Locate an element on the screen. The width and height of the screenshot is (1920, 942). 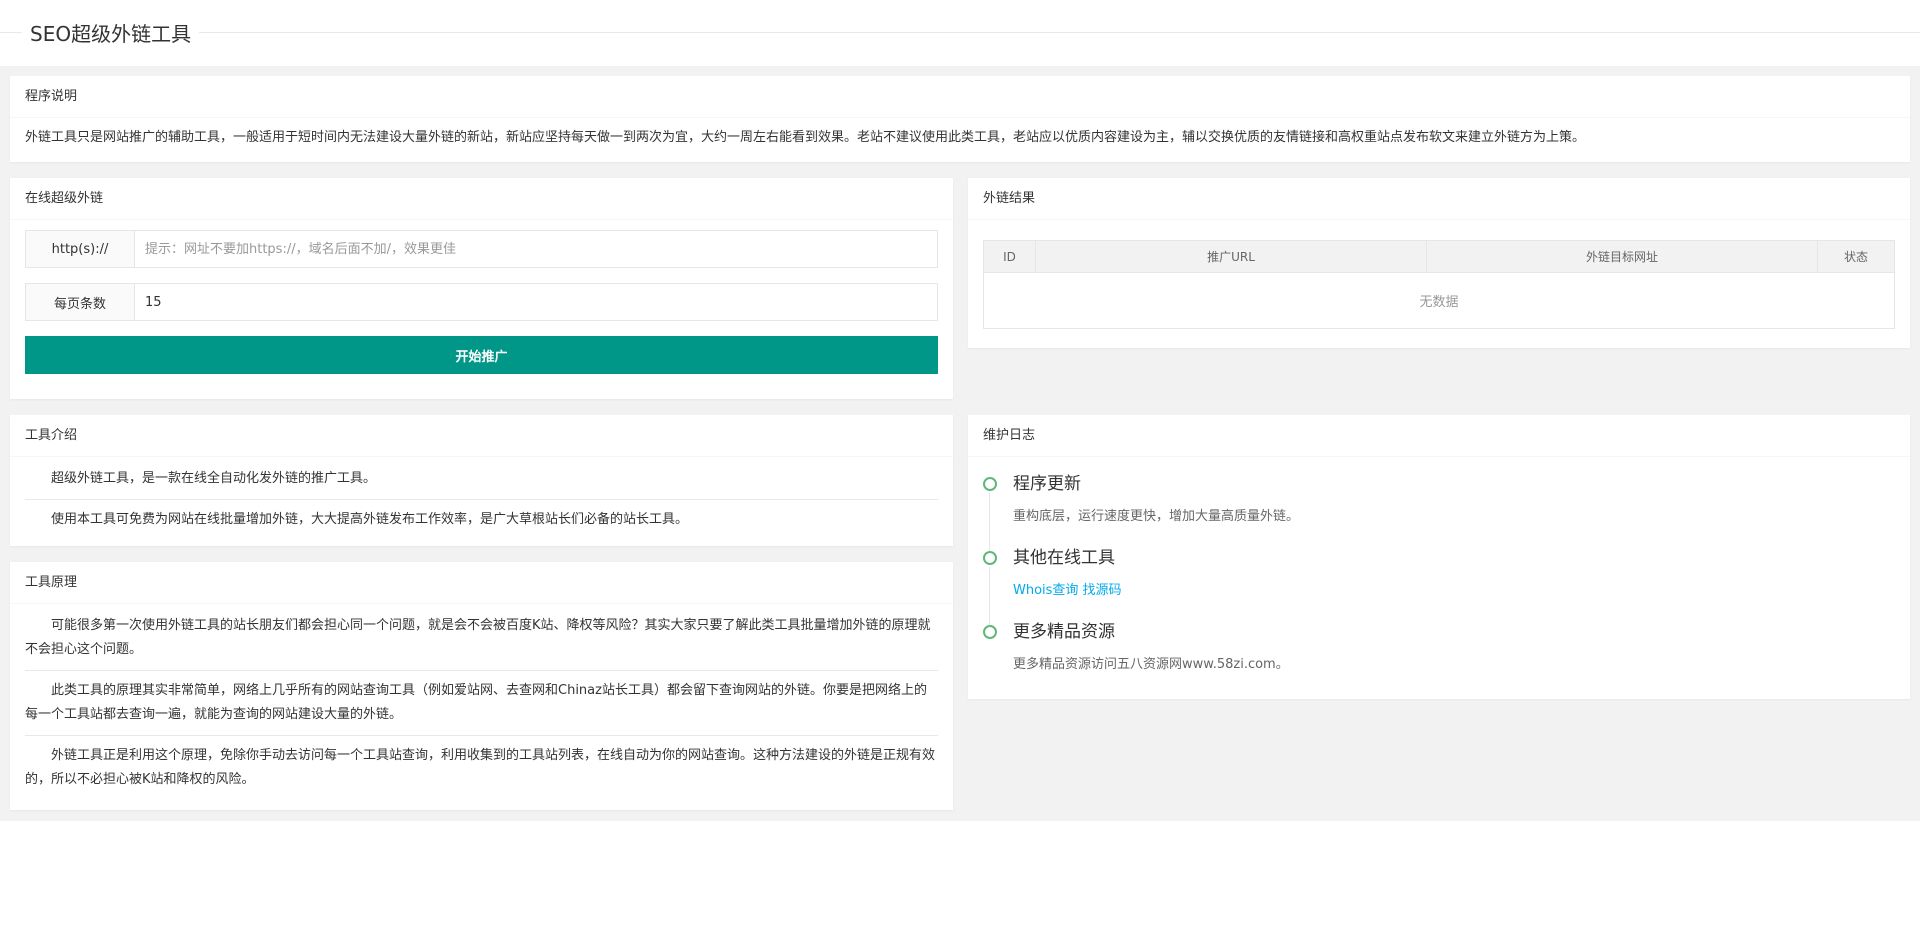
result-table: ID 推广URL 外链目标网址 状态 无数据 is located at coordinates (1439, 284).